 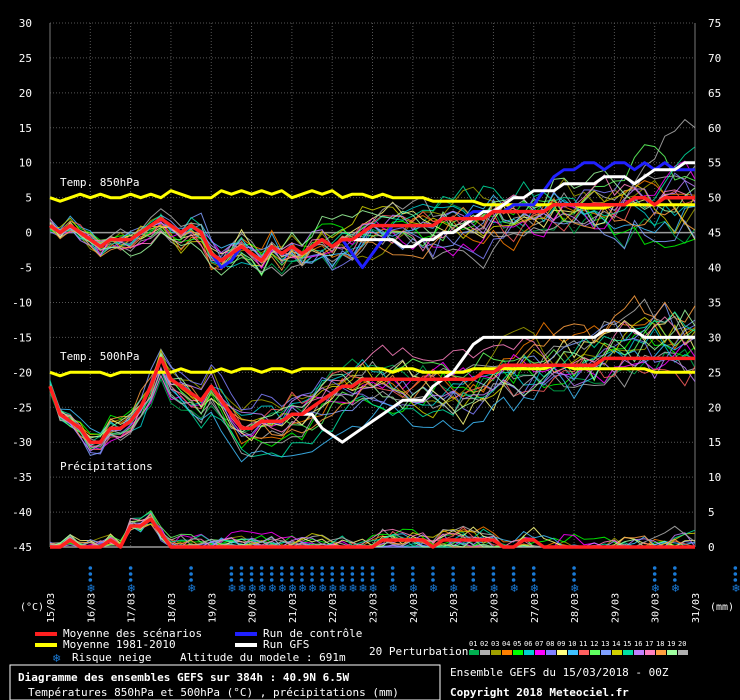 What do you see at coordinates (660, 644) in the screenshot?
I see `perturbation-number: 18` at bounding box center [660, 644].